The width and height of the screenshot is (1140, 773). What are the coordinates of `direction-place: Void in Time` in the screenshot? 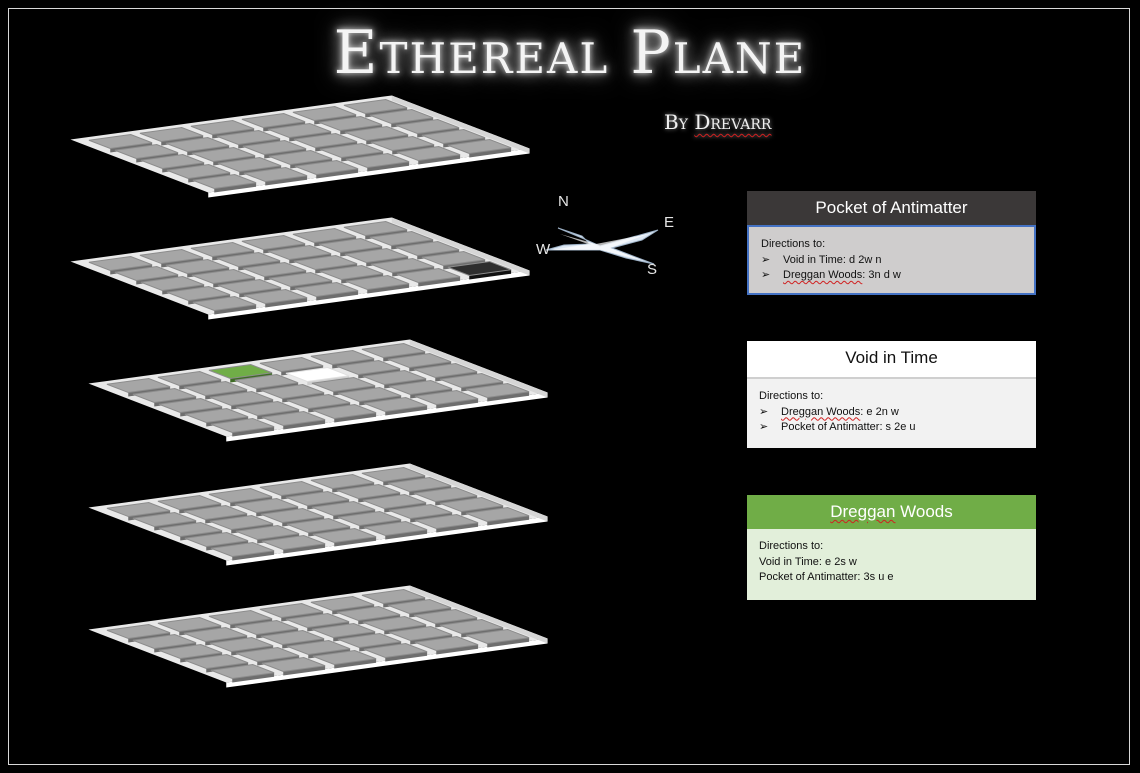 It's located at (813, 259).